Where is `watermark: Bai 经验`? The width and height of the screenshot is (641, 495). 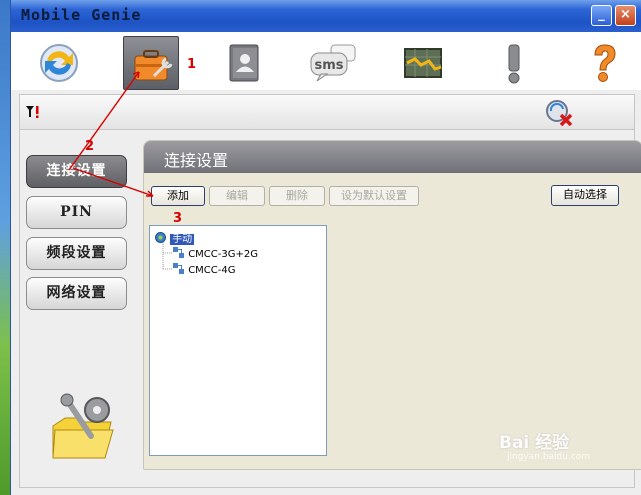 watermark: Bai 经验 is located at coordinates (534, 443).